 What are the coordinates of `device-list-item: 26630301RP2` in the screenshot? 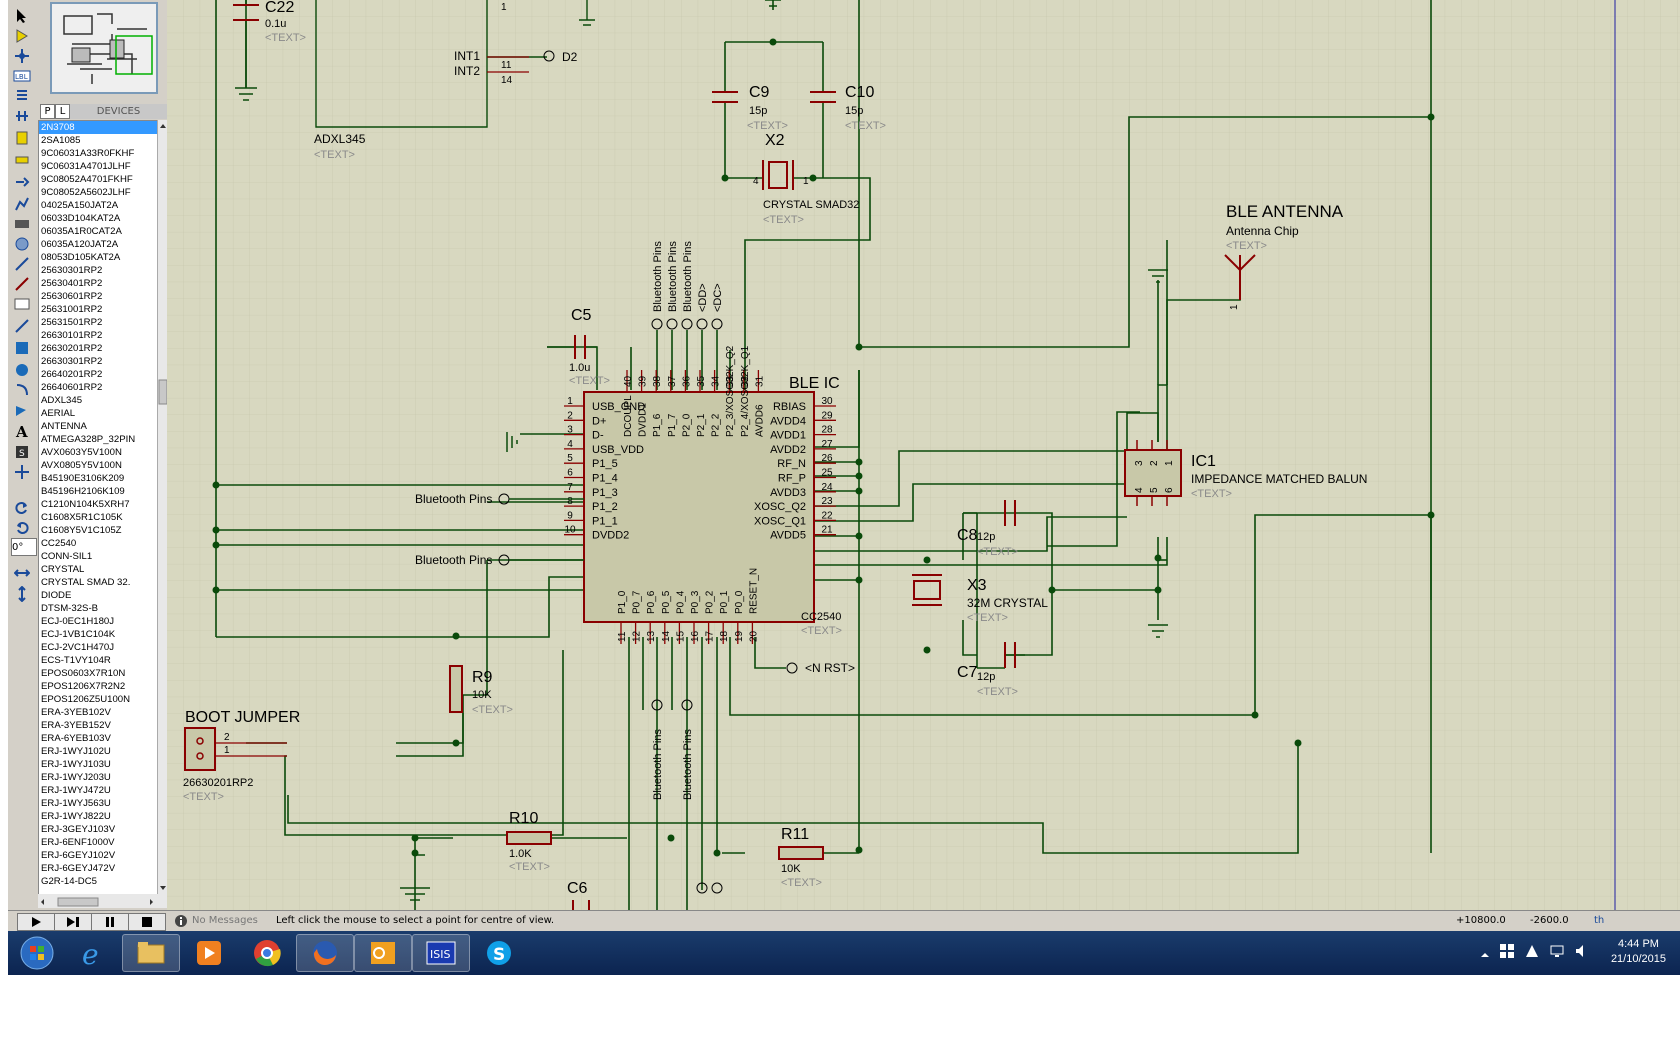 It's located at (98, 361).